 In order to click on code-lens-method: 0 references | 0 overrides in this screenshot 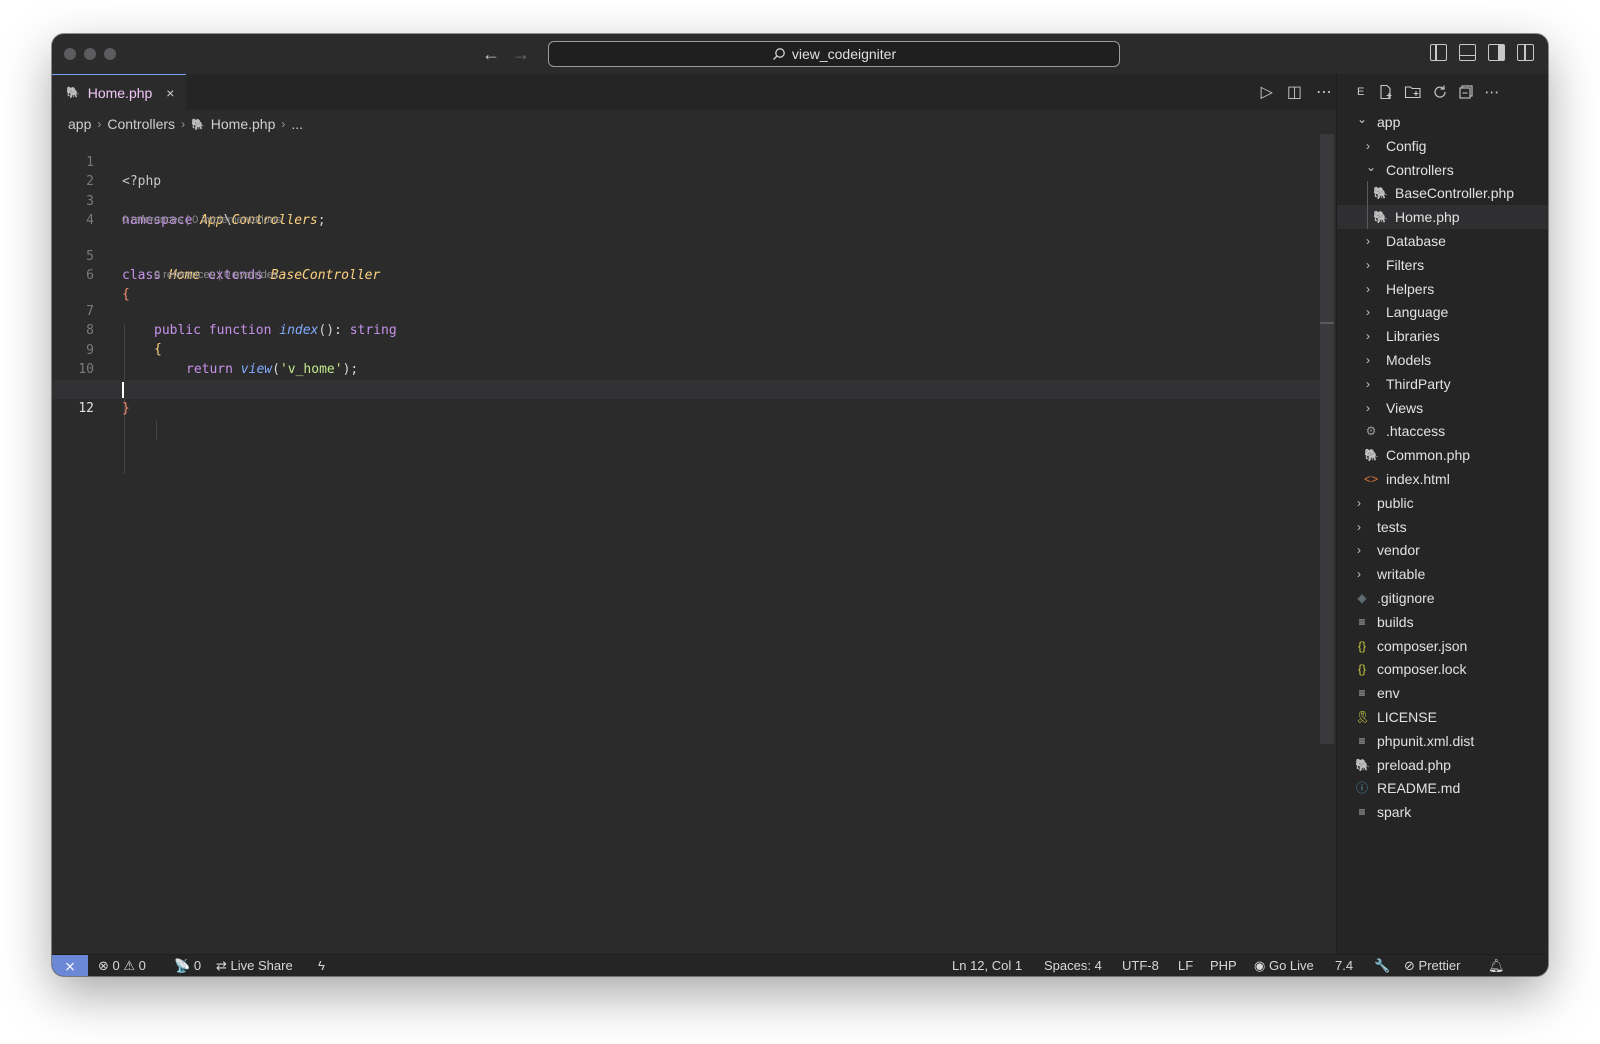, I will do `click(216, 275)`.